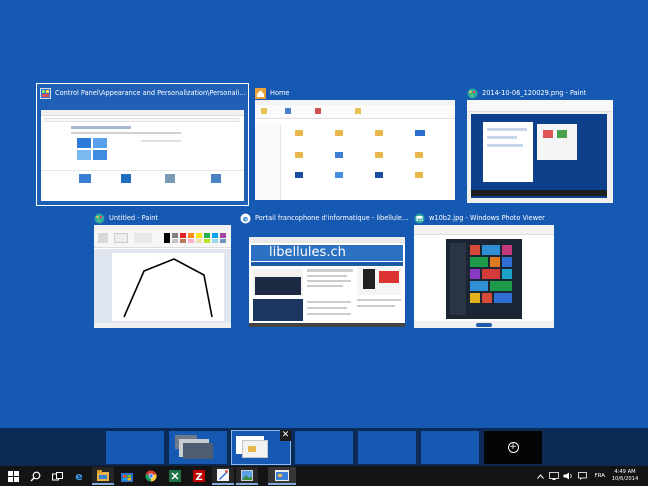  I want to click on window-title: w10b2.jpg - Windows Photo Viewer, so click(487, 218).